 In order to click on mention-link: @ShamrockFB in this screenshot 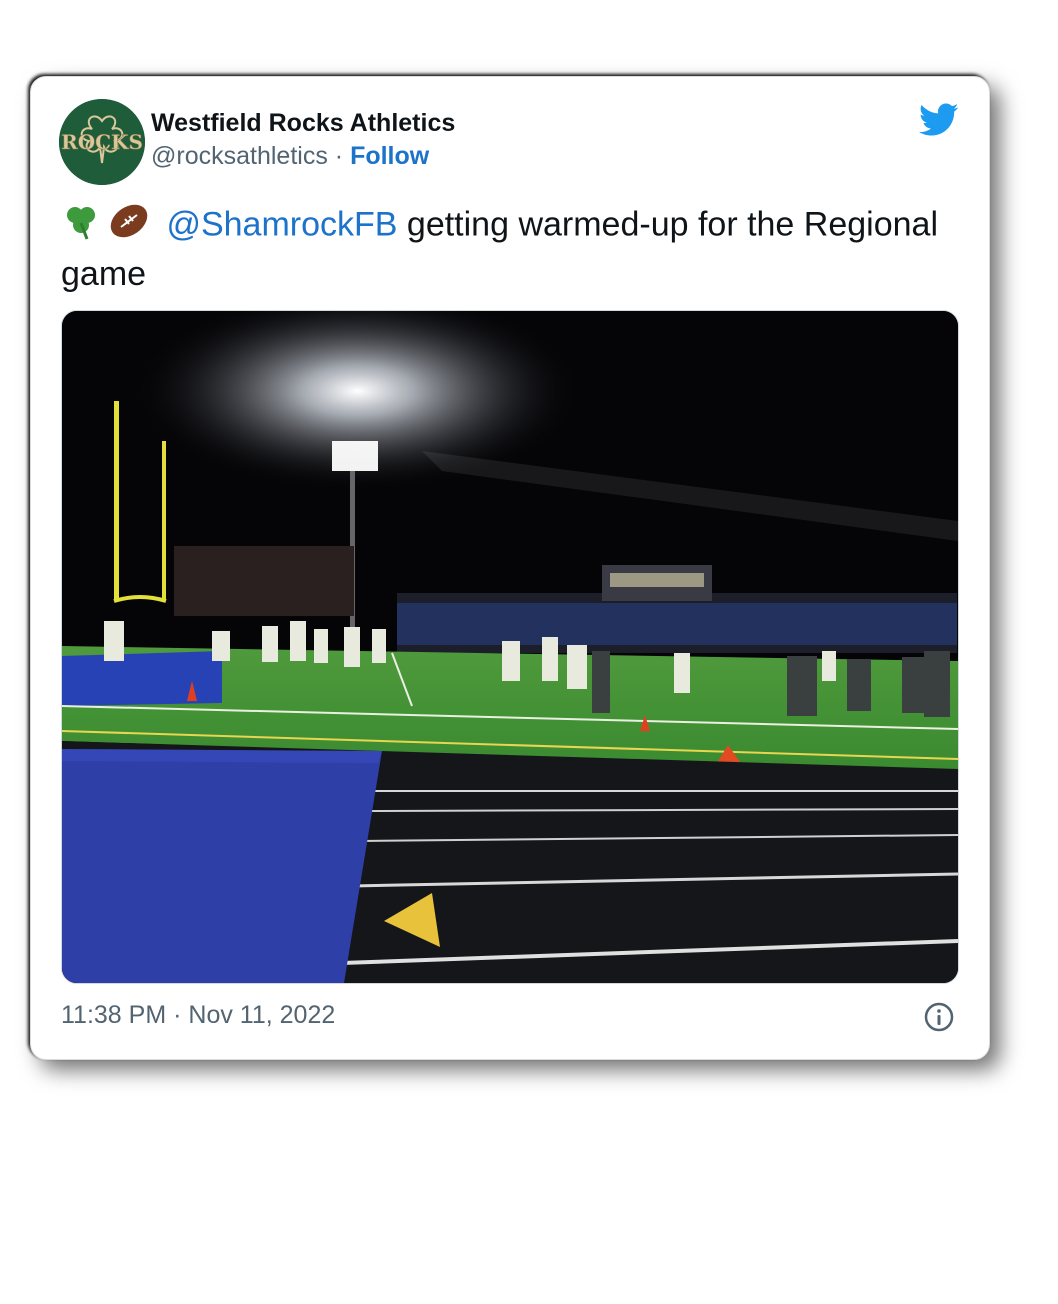, I will do `click(281, 224)`.